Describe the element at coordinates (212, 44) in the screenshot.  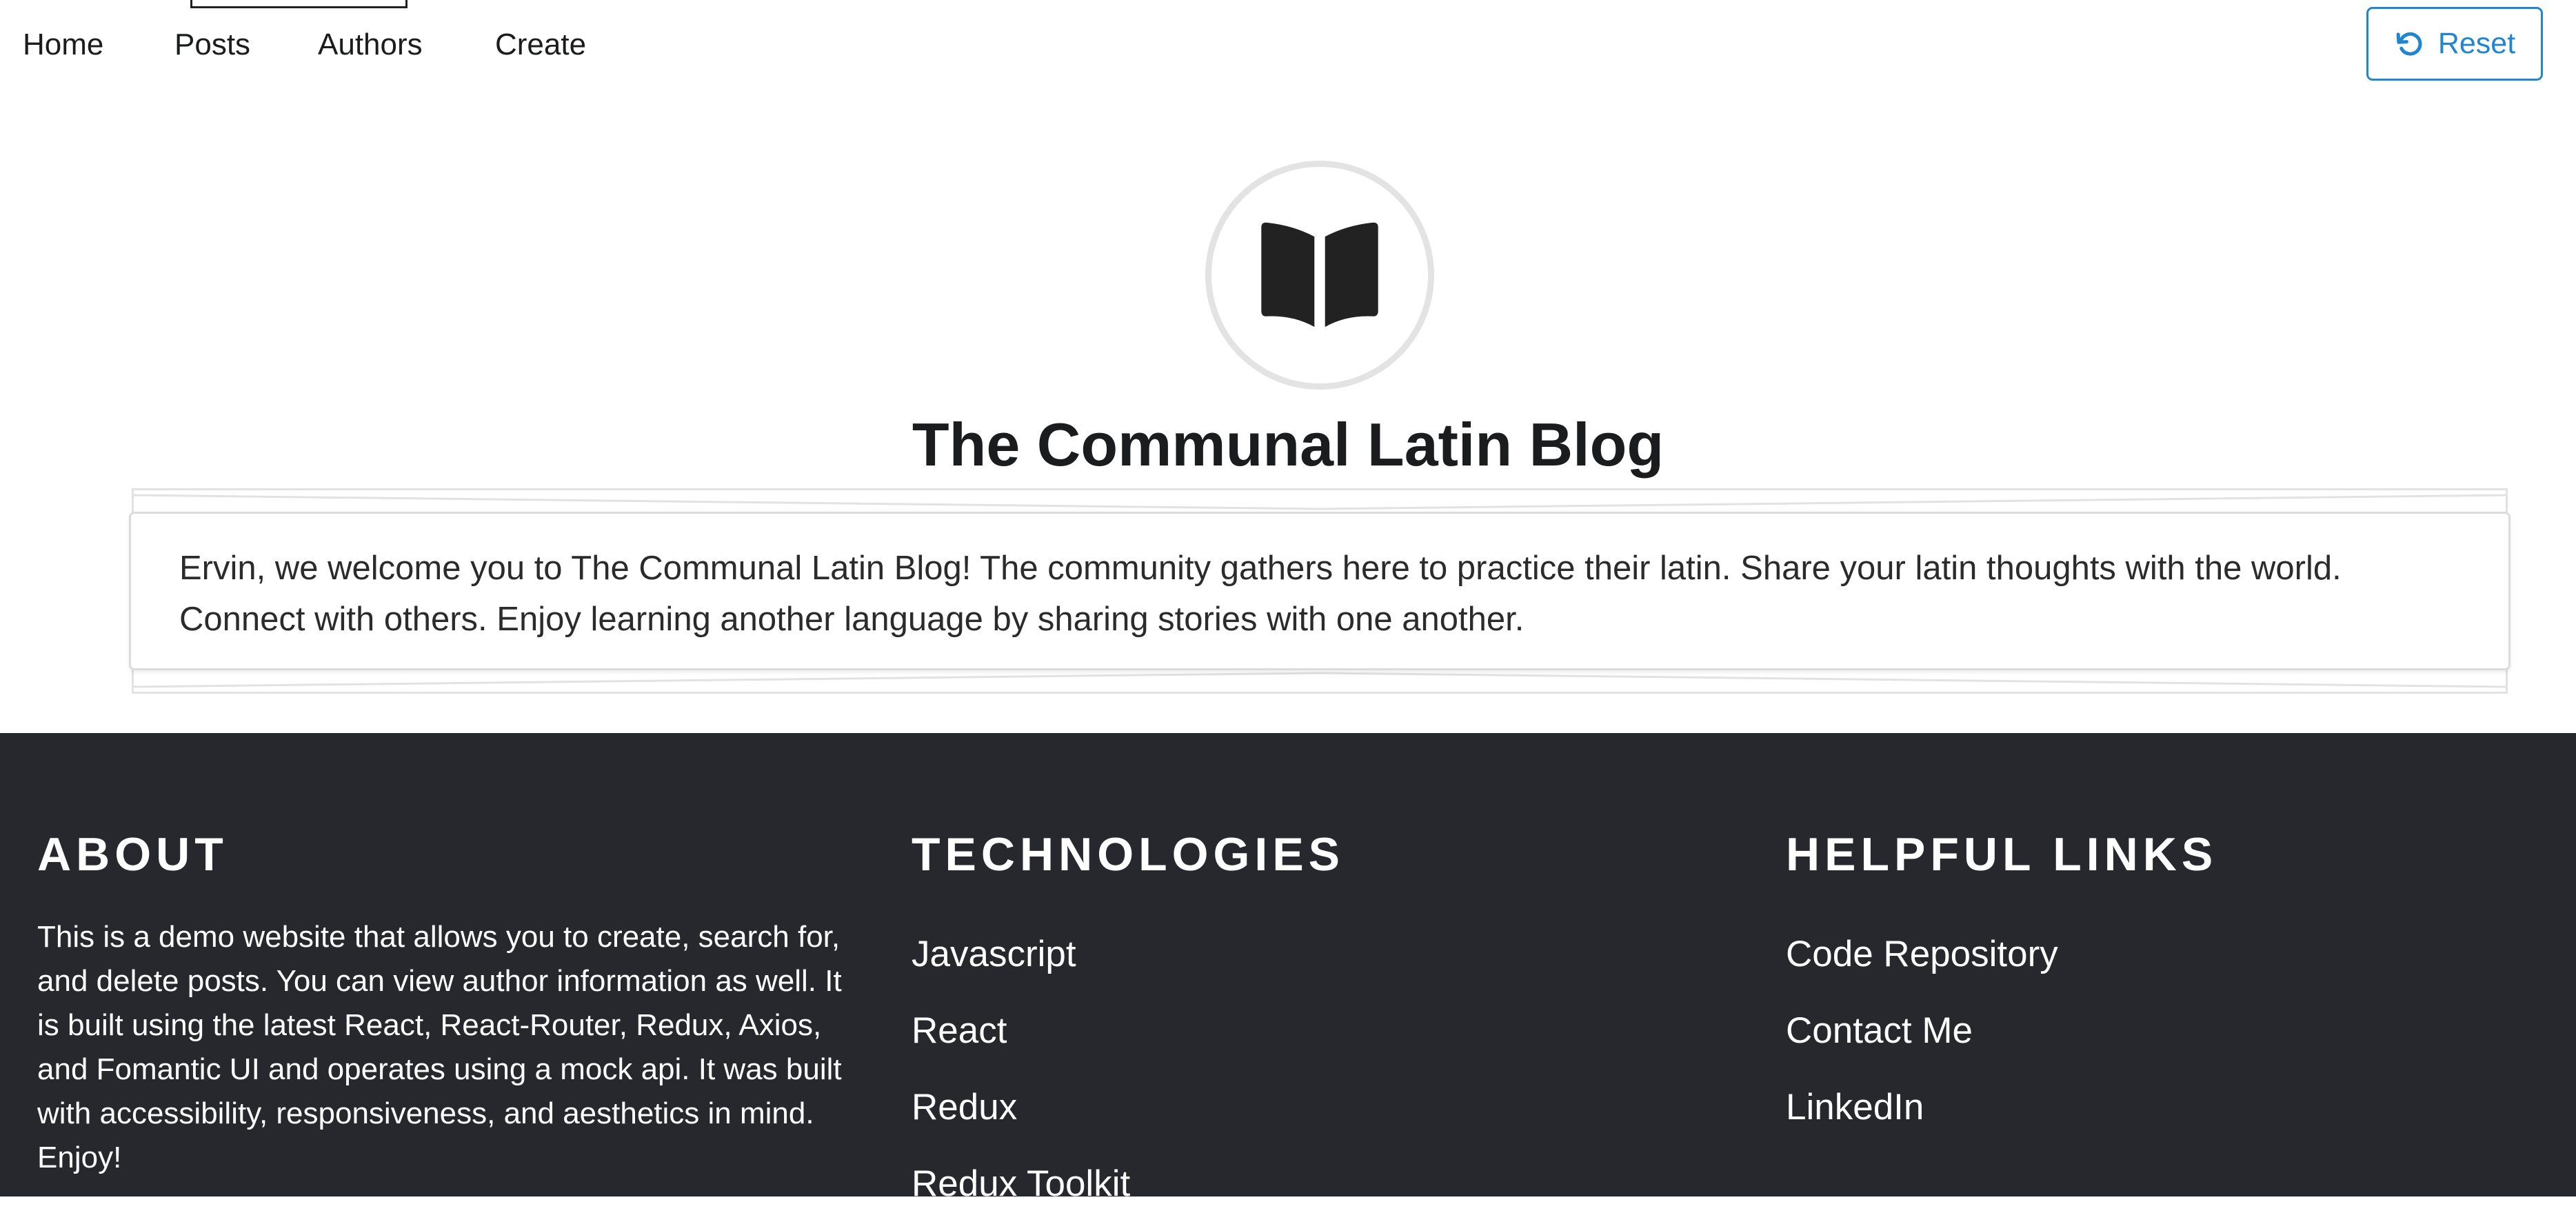
I see `nav-item-posts: Posts` at that location.